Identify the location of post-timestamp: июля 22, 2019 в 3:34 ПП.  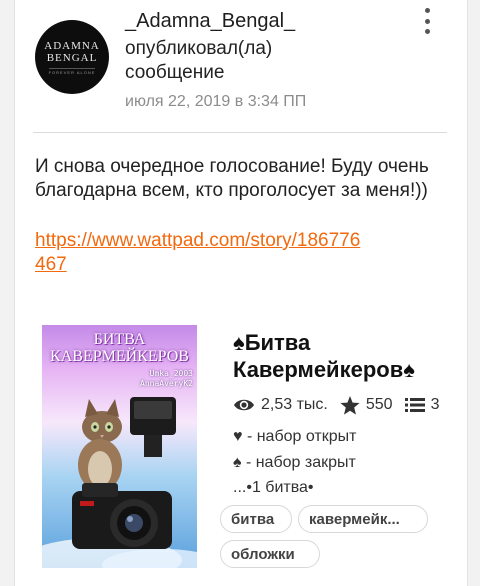
(216, 101).